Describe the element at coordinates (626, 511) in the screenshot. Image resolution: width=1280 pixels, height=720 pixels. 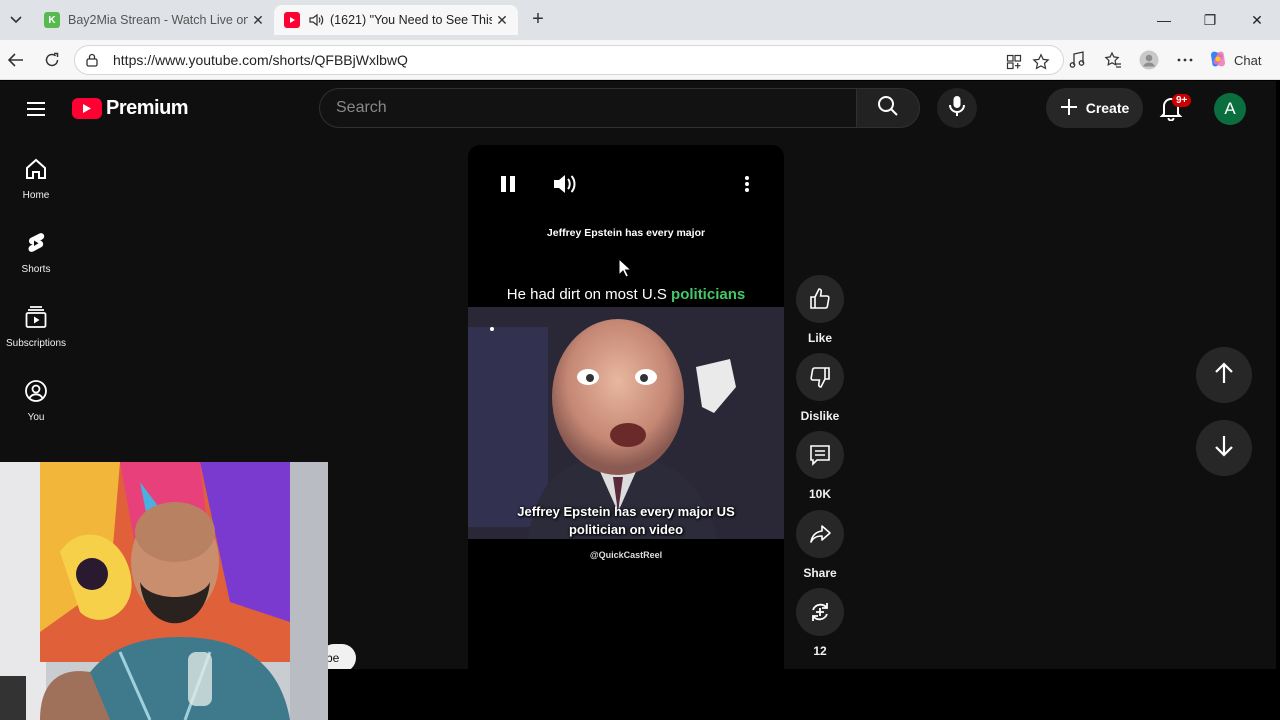
I see `subtitle-line: Jeffrey Epstein has every major US` at that location.